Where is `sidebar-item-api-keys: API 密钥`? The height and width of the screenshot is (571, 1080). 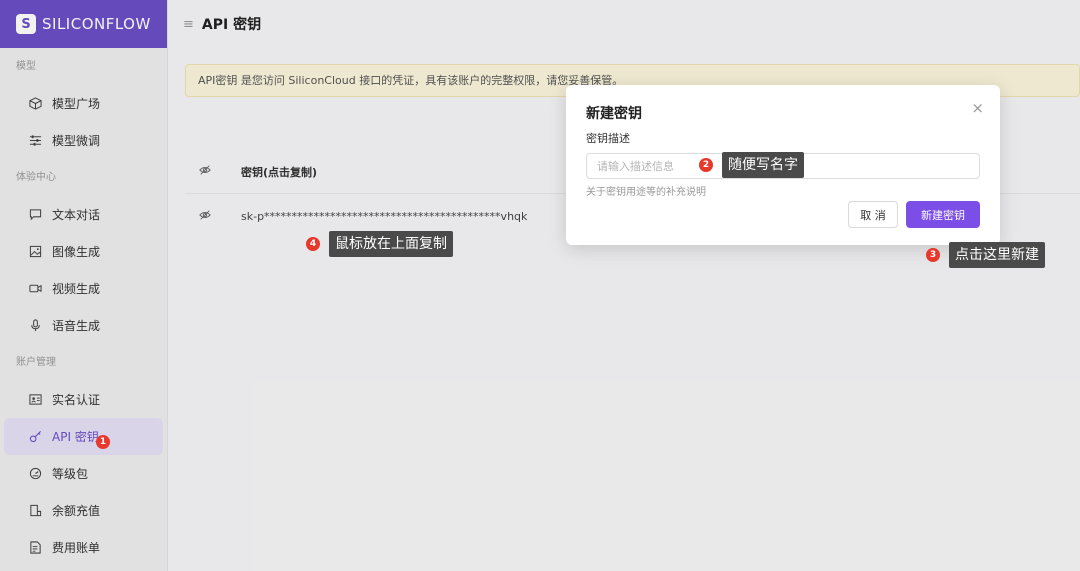
sidebar-item-api-keys: API 密钥 is located at coordinates (83, 436).